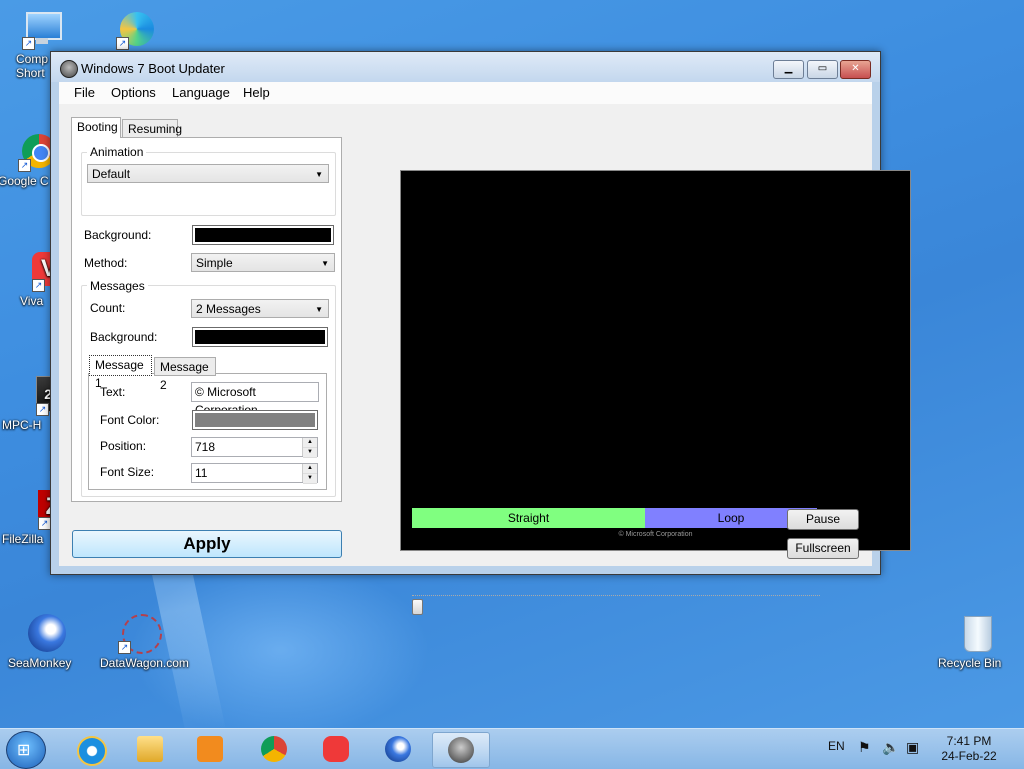  Describe the element at coordinates (254, 447) in the screenshot. I see `position-stepper: 718 ▲ ▼` at that location.